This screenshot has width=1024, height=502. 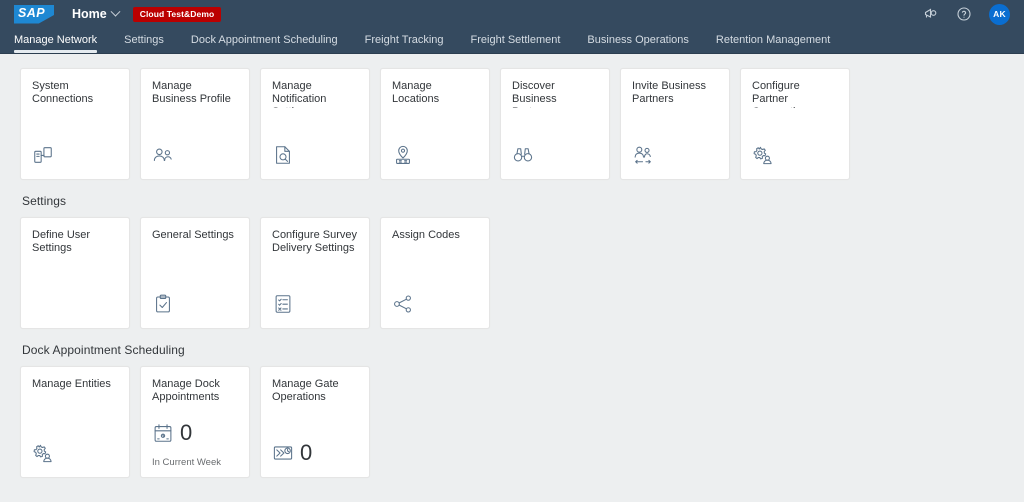 I want to click on tile-manage-locations: Manage Locations, so click(x=435, y=124).